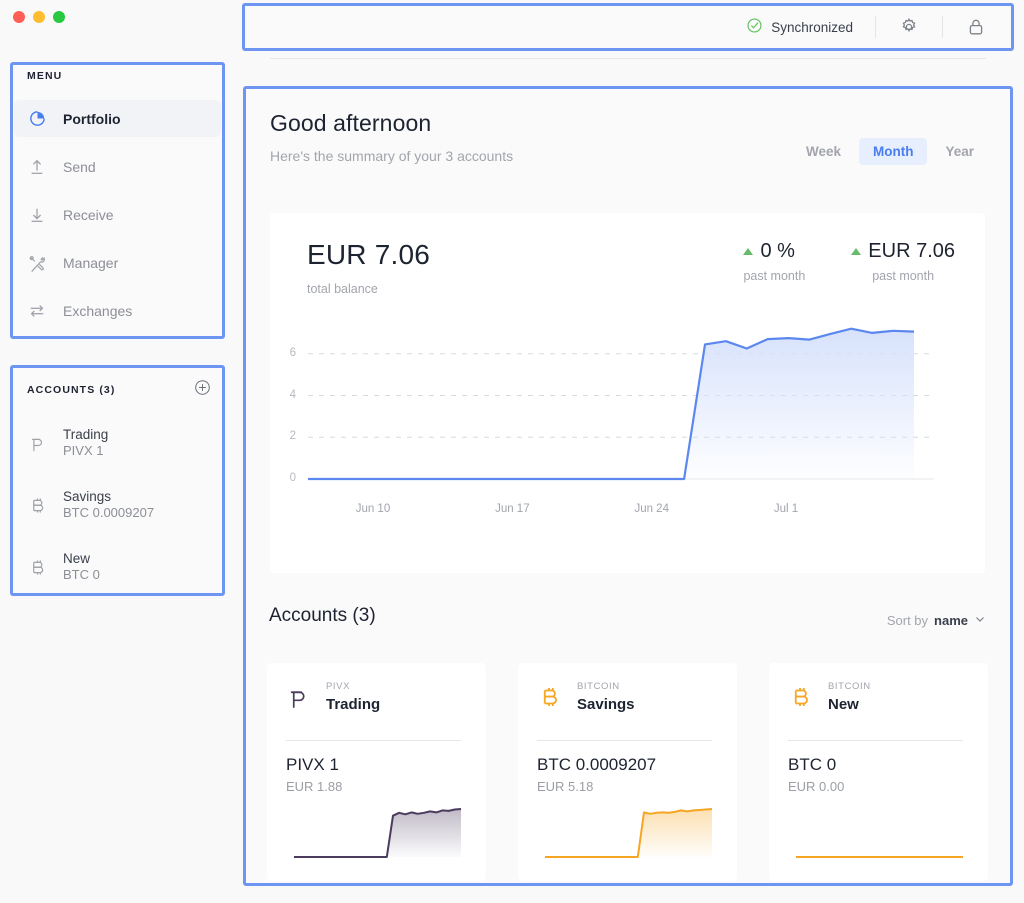  What do you see at coordinates (322, 615) in the screenshot?
I see `accounts-section-title: Accounts (3)` at bounding box center [322, 615].